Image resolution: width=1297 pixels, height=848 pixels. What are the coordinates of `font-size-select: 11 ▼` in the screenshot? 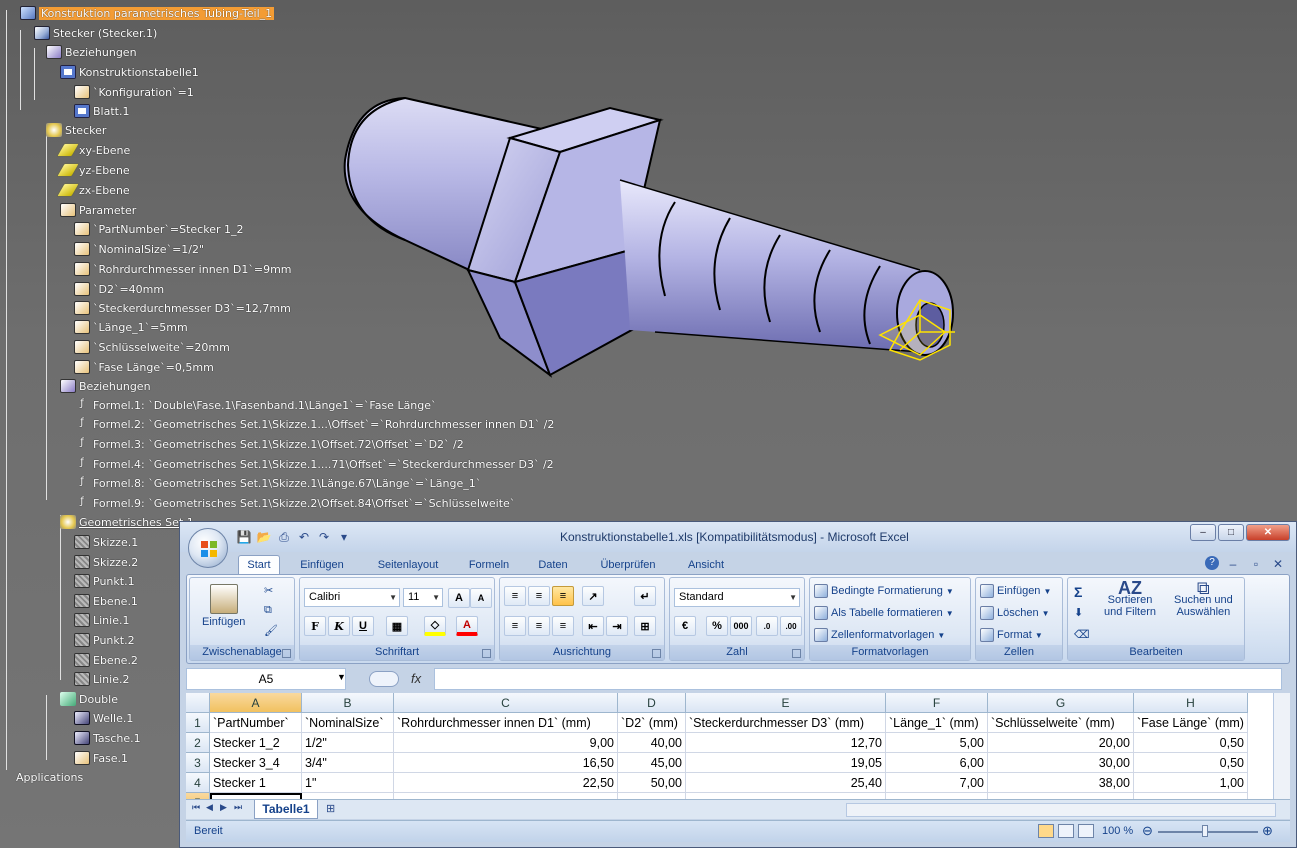 It's located at (423, 597).